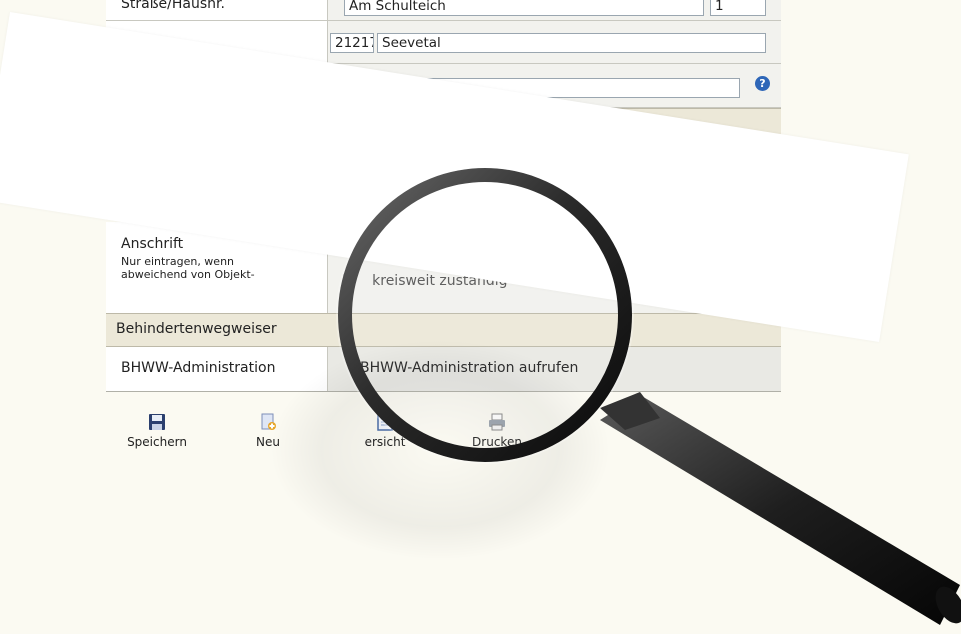 This screenshot has width=961, height=634. What do you see at coordinates (157, 422) in the screenshot?
I see `floppy-disk-icon` at bounding box center [157, 422].